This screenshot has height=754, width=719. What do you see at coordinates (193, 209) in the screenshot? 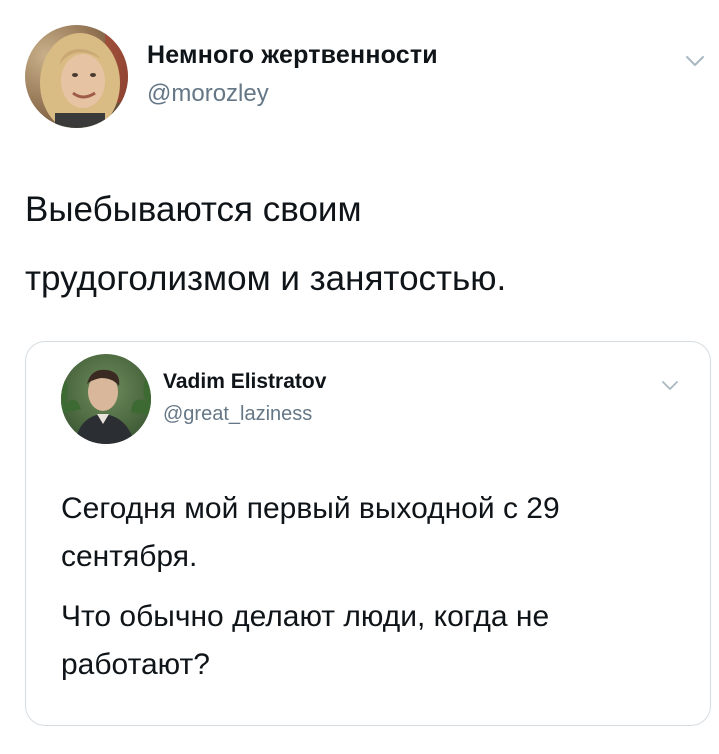
I see `tweet-text-line: Выебываются своим` at bounding box center [193, 209].